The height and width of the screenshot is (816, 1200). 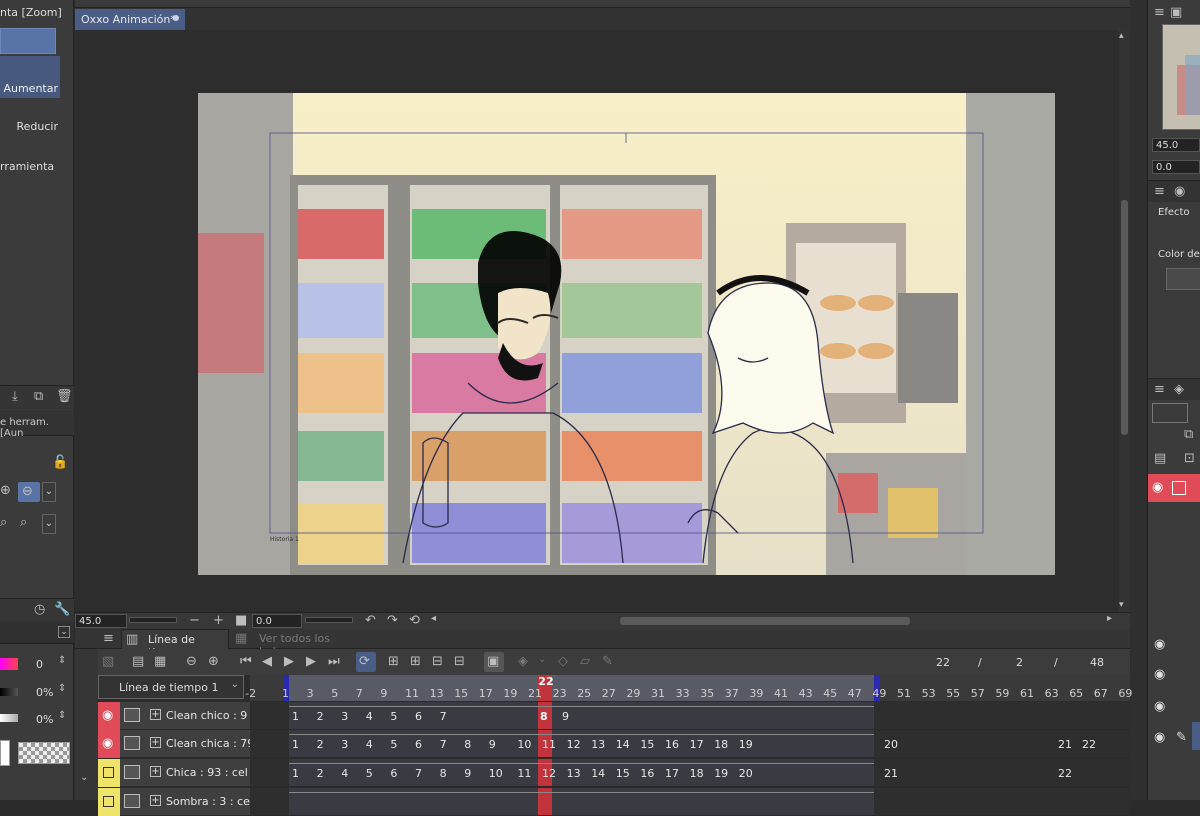 I want to click on fit-icon: ■, so click(x=241, y=620).